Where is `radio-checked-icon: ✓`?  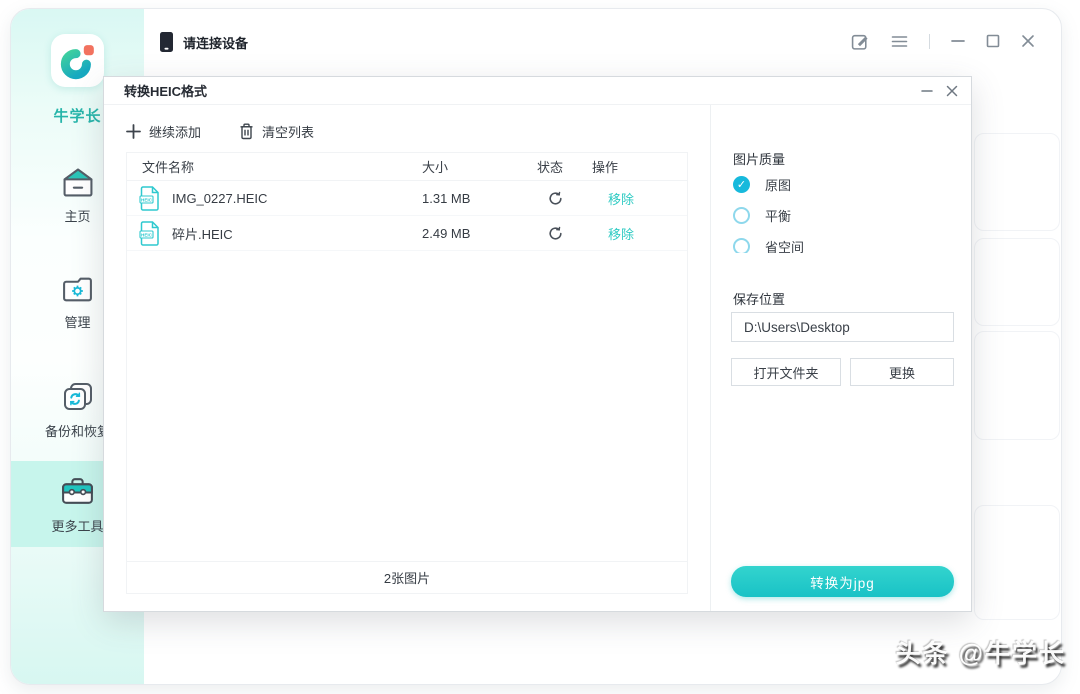 radio-checked-icon: ✓ is located at coordinates (741, 184).